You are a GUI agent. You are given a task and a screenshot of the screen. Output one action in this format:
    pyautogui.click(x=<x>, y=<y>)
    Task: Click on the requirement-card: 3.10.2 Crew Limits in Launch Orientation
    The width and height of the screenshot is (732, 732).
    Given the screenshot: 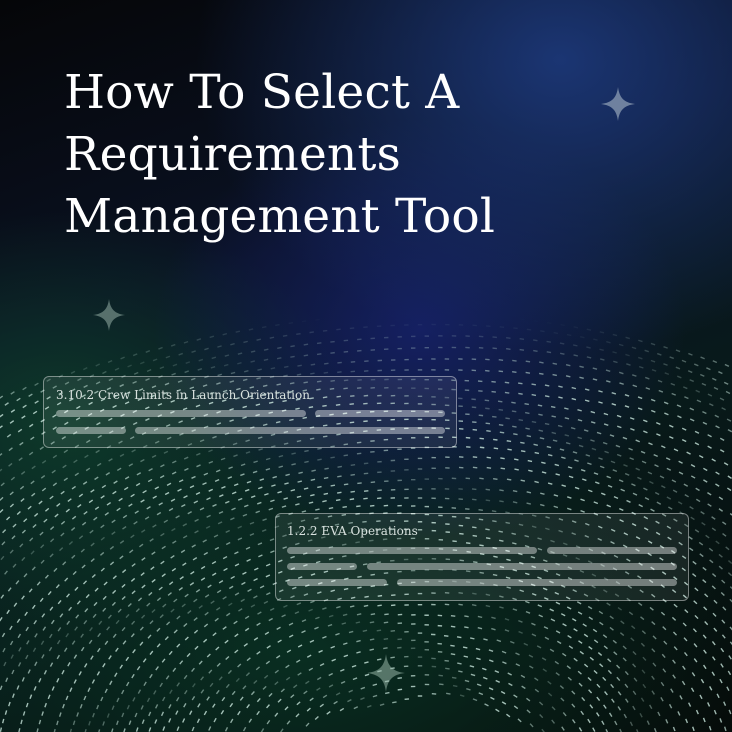 What is the action you would take?
    pyautogui.click(x=250, y=412)
    